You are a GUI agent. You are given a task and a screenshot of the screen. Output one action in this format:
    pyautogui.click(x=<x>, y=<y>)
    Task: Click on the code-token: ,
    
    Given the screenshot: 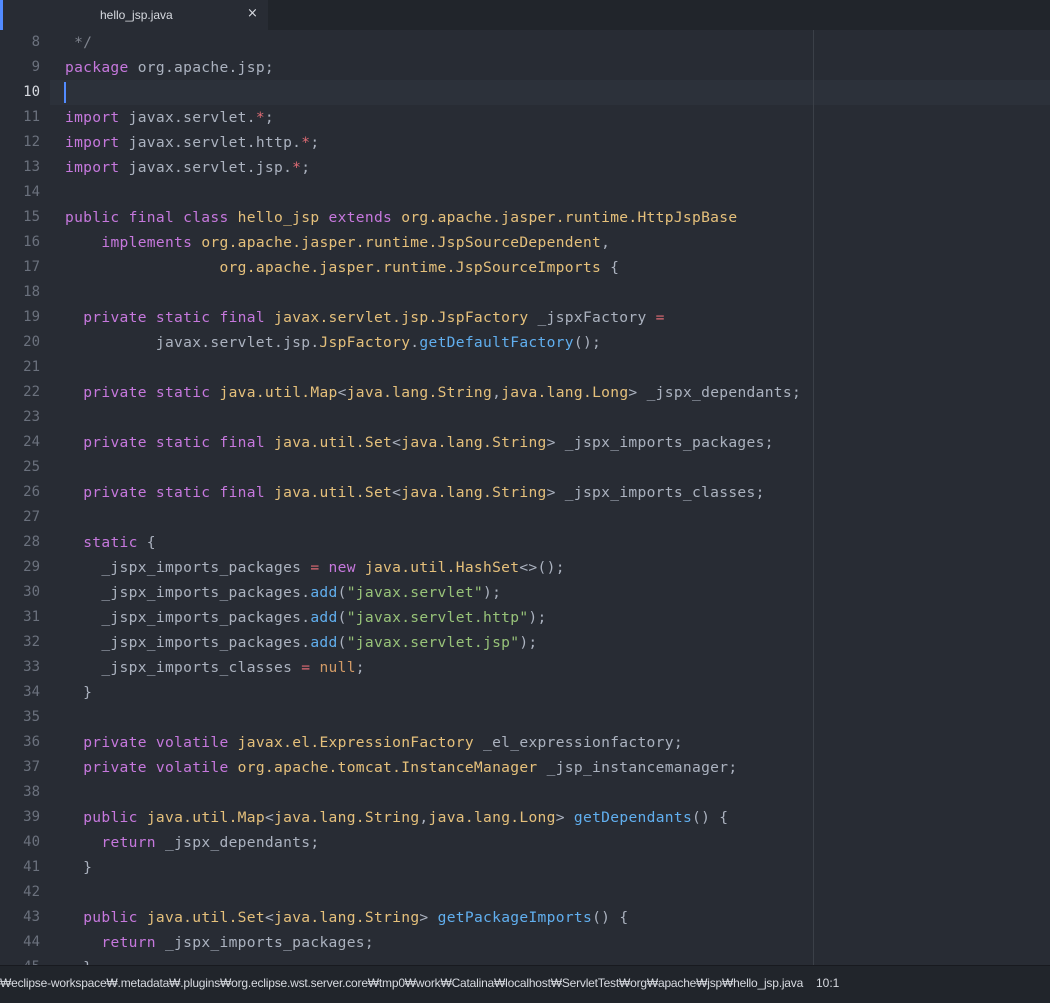 What is the action you would take?
    pyautogui.click(x=424, y=817)
    